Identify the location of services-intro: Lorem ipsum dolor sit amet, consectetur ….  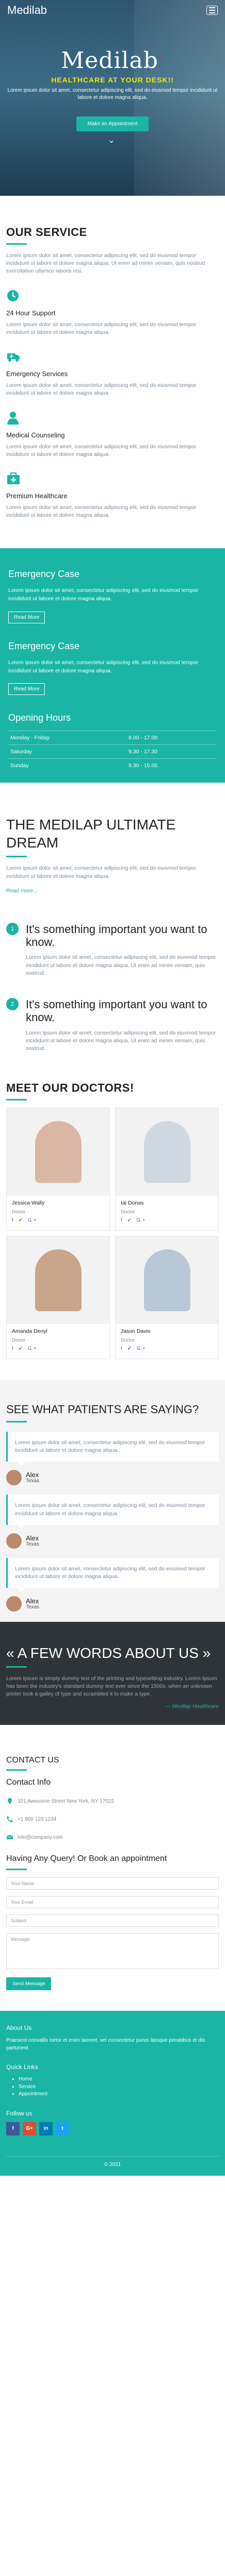
(105, 263).